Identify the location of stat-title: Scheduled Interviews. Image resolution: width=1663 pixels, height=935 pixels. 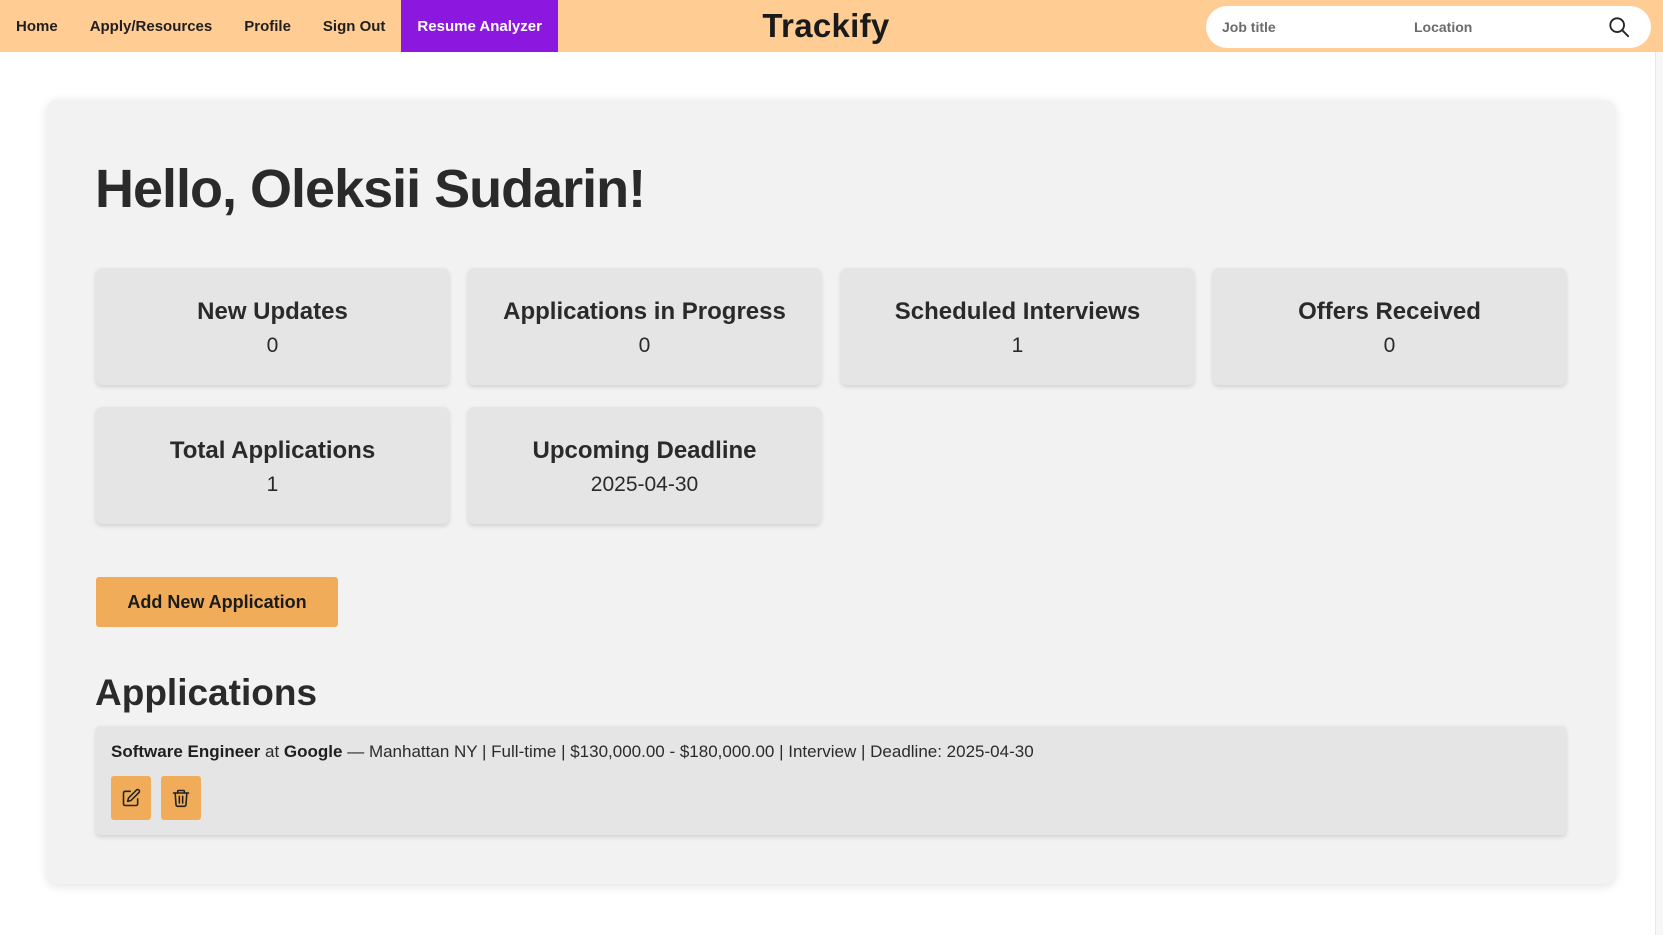
(1017, 311).